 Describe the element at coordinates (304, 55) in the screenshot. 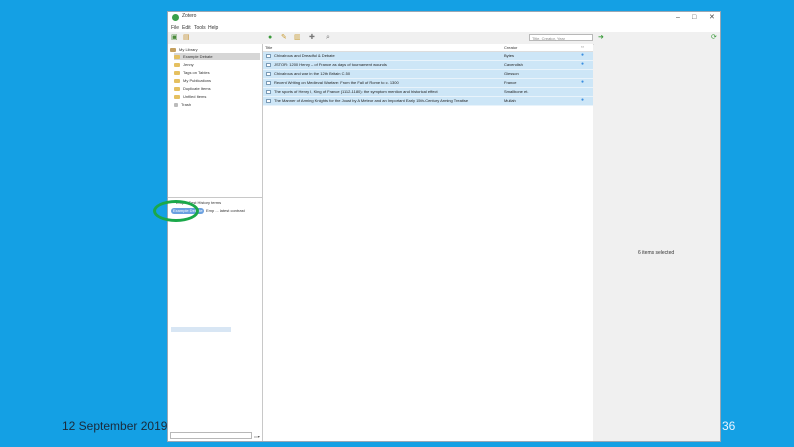

I see `row-title: Chivalrous and Dreadful & Debate` at that location.